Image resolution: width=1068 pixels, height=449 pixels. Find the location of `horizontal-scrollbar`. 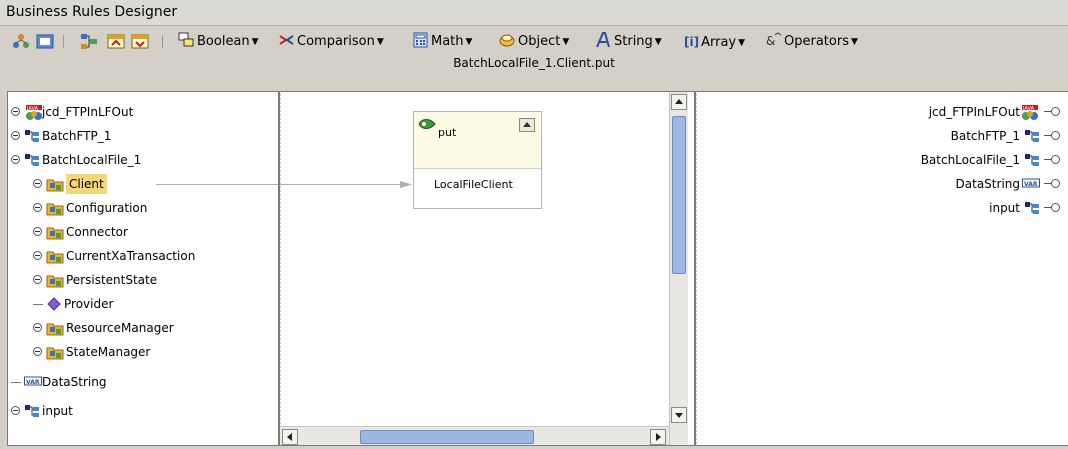

horizontal-scrollbar is located at coordinates (474, 435).